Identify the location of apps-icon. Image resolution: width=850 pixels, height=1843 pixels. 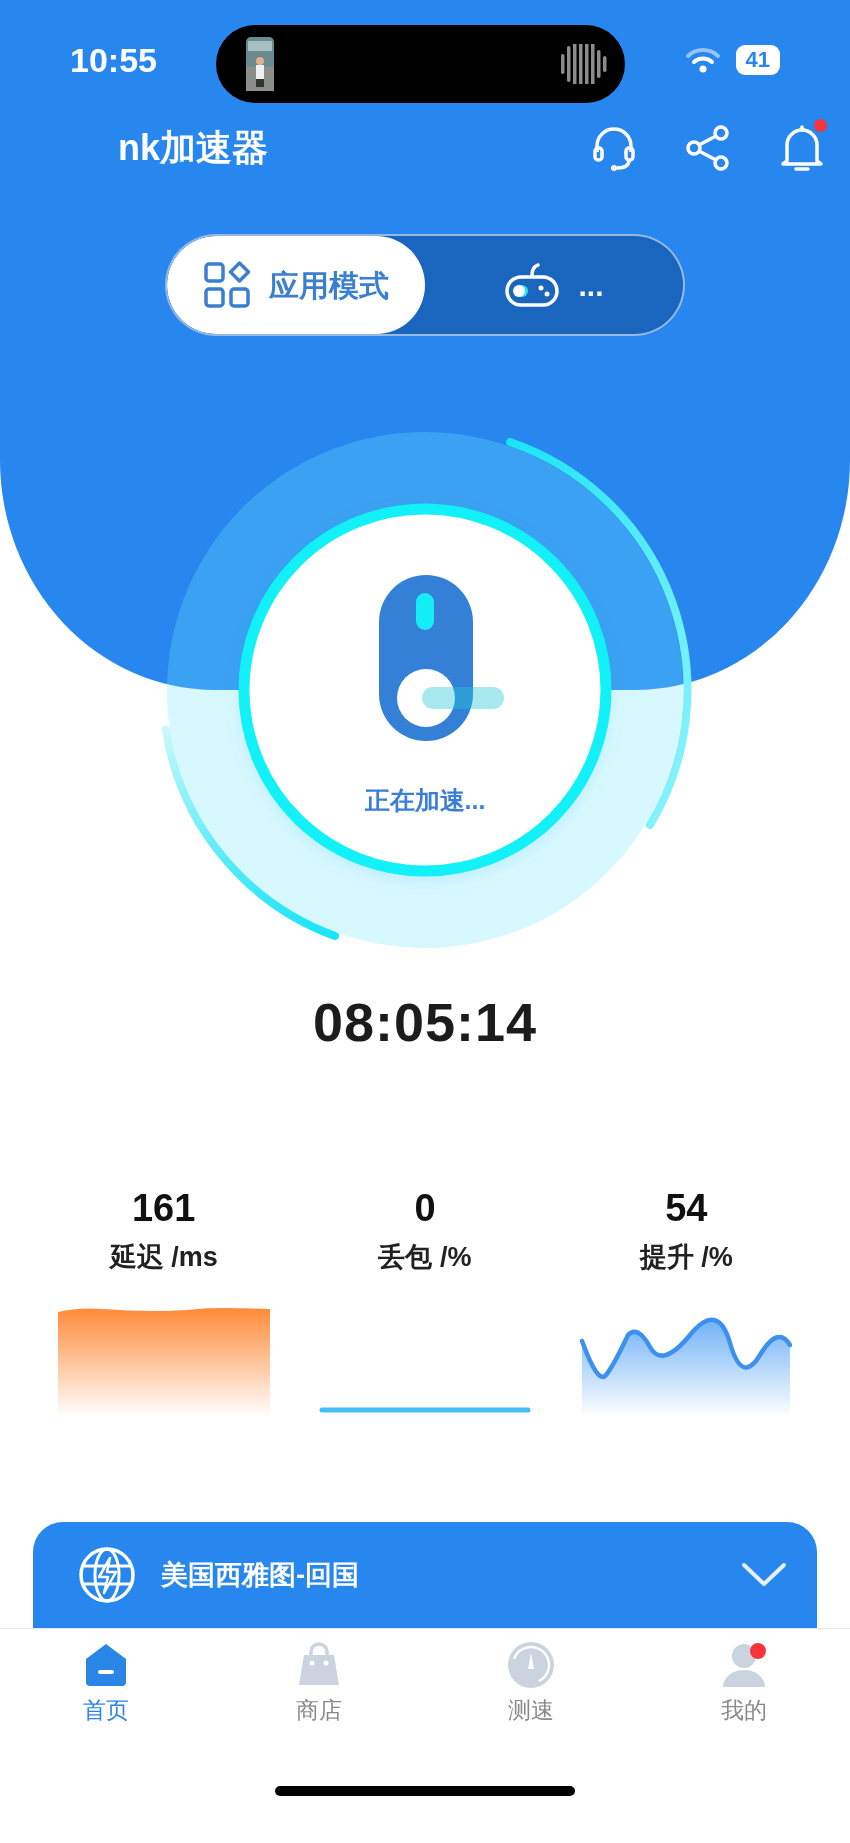
(227, 285).